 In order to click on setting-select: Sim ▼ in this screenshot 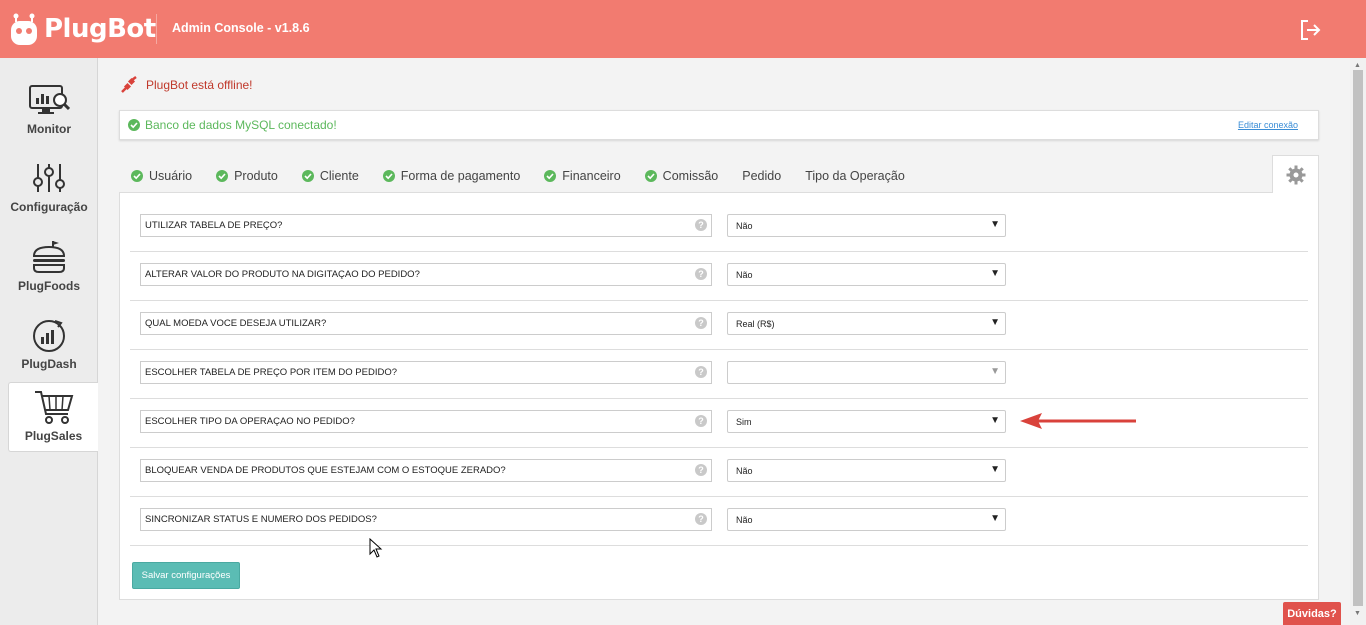, I will do `click(866, 421)`.